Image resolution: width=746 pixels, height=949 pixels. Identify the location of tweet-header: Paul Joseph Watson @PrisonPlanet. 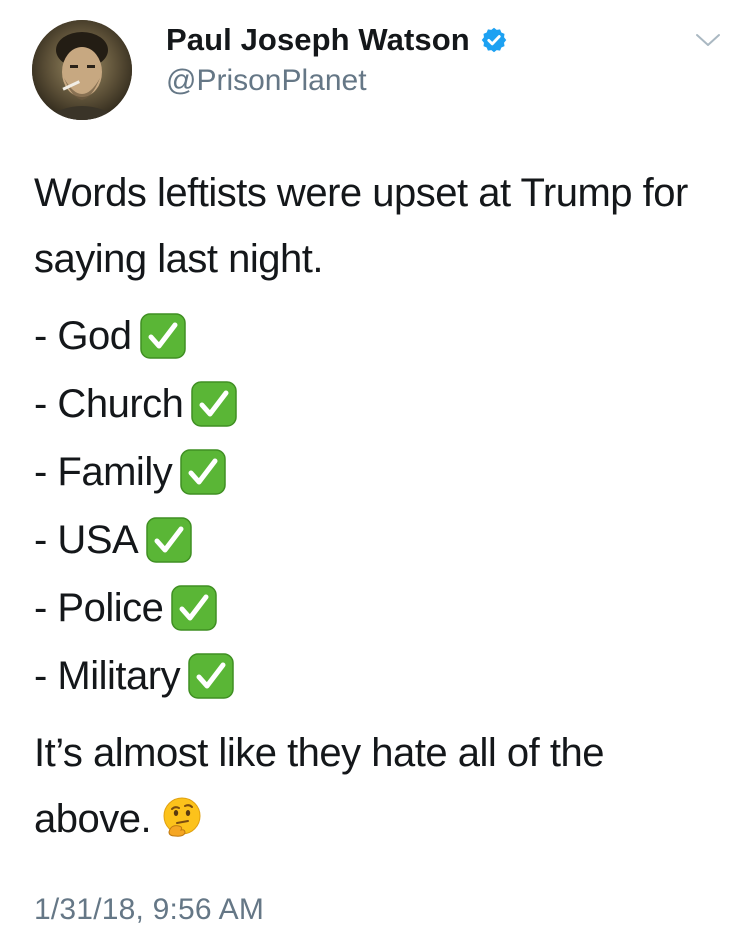
(377, 70).